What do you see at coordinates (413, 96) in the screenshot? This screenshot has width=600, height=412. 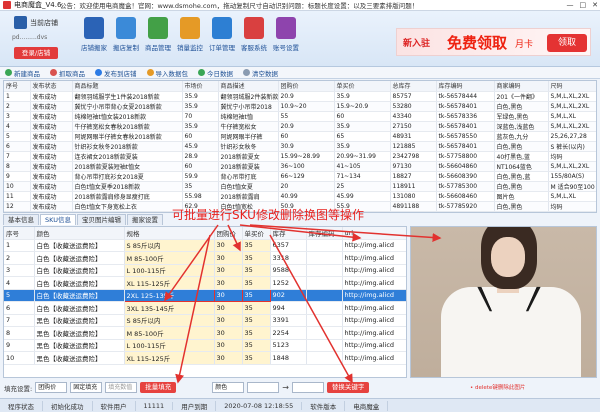 I see `product-table-cell: 85757` at bounding box center [413, 96].